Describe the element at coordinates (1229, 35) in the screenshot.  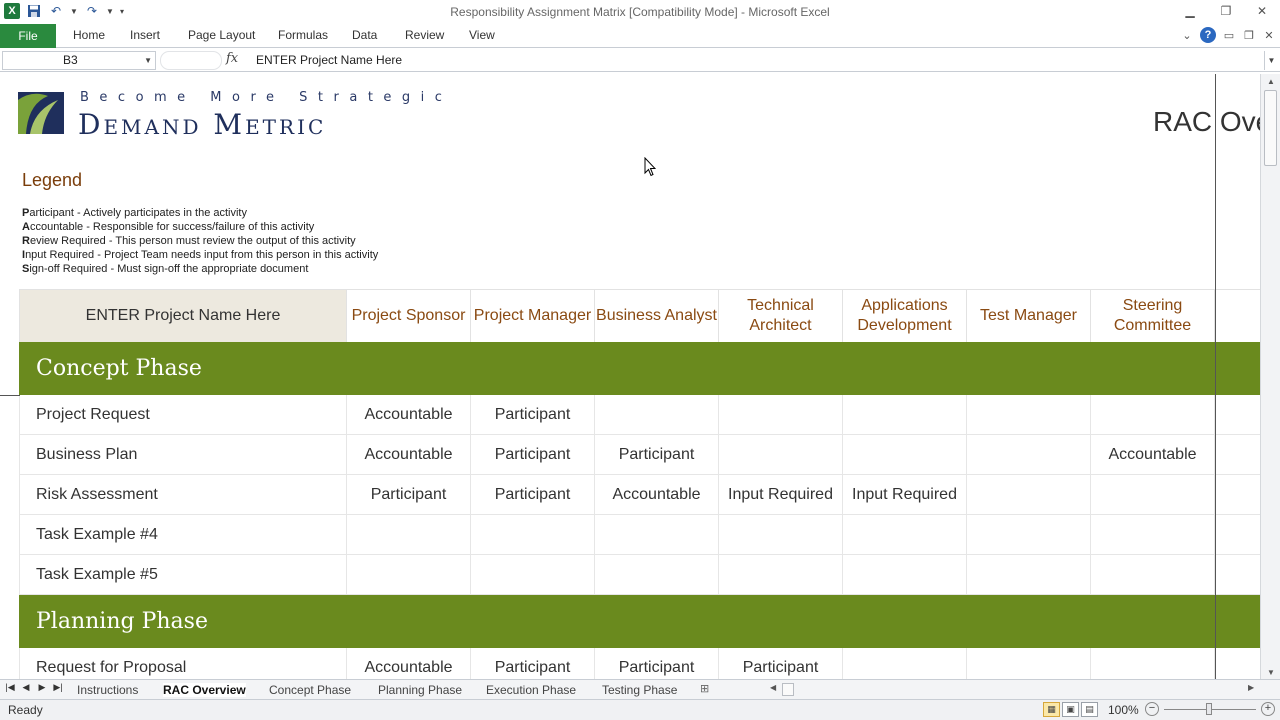
I see `workbook-minimize-icon: ▭` at that location.